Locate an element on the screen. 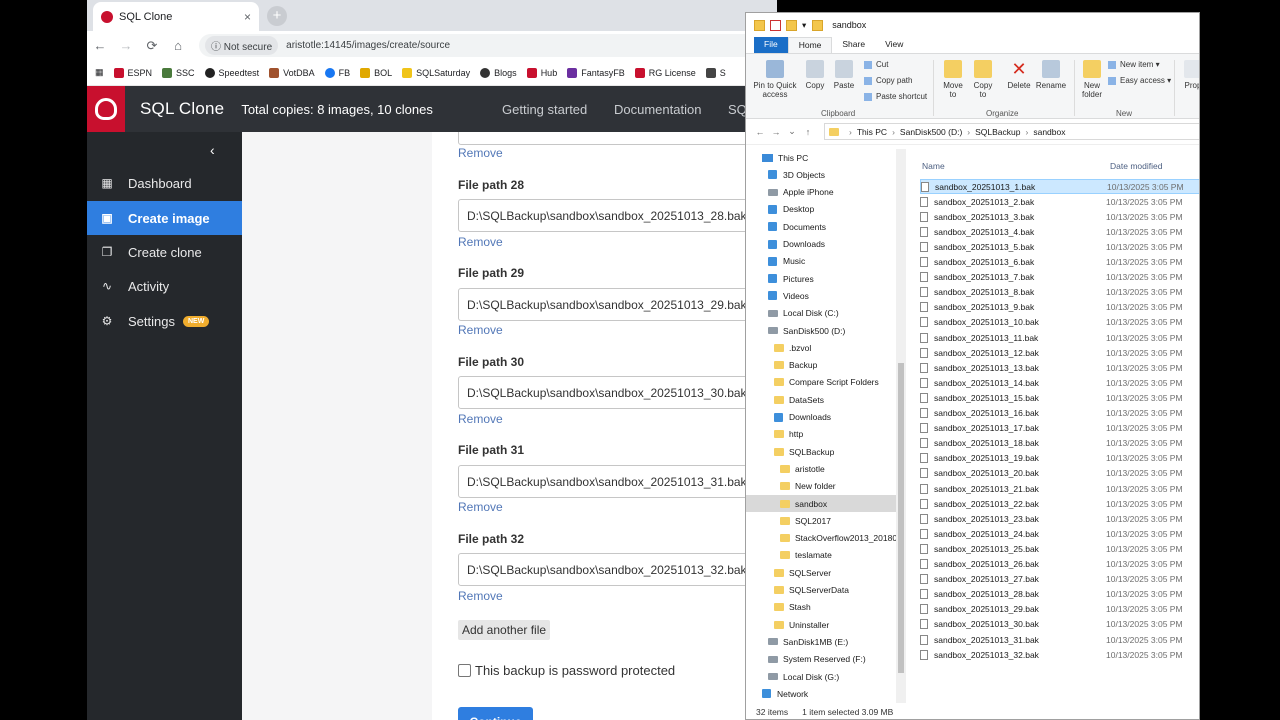 This screenshot has width=1280, height=720. new-folder-quick-icon is located at coordinates (791, 25).